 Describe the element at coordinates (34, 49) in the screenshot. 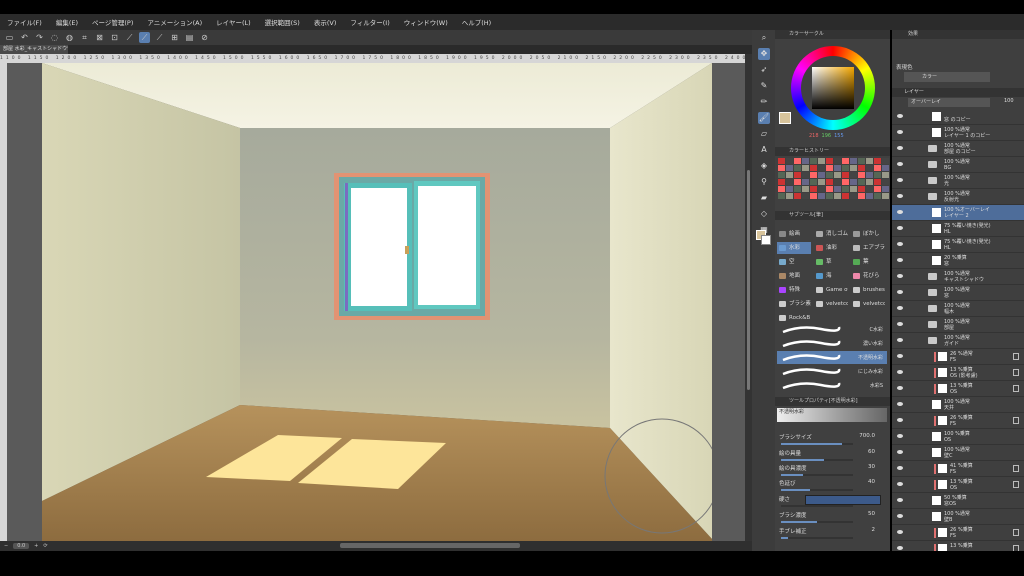

I see `document-tab: 部屋 水彩_キャストシャドウ* ×` at that location.